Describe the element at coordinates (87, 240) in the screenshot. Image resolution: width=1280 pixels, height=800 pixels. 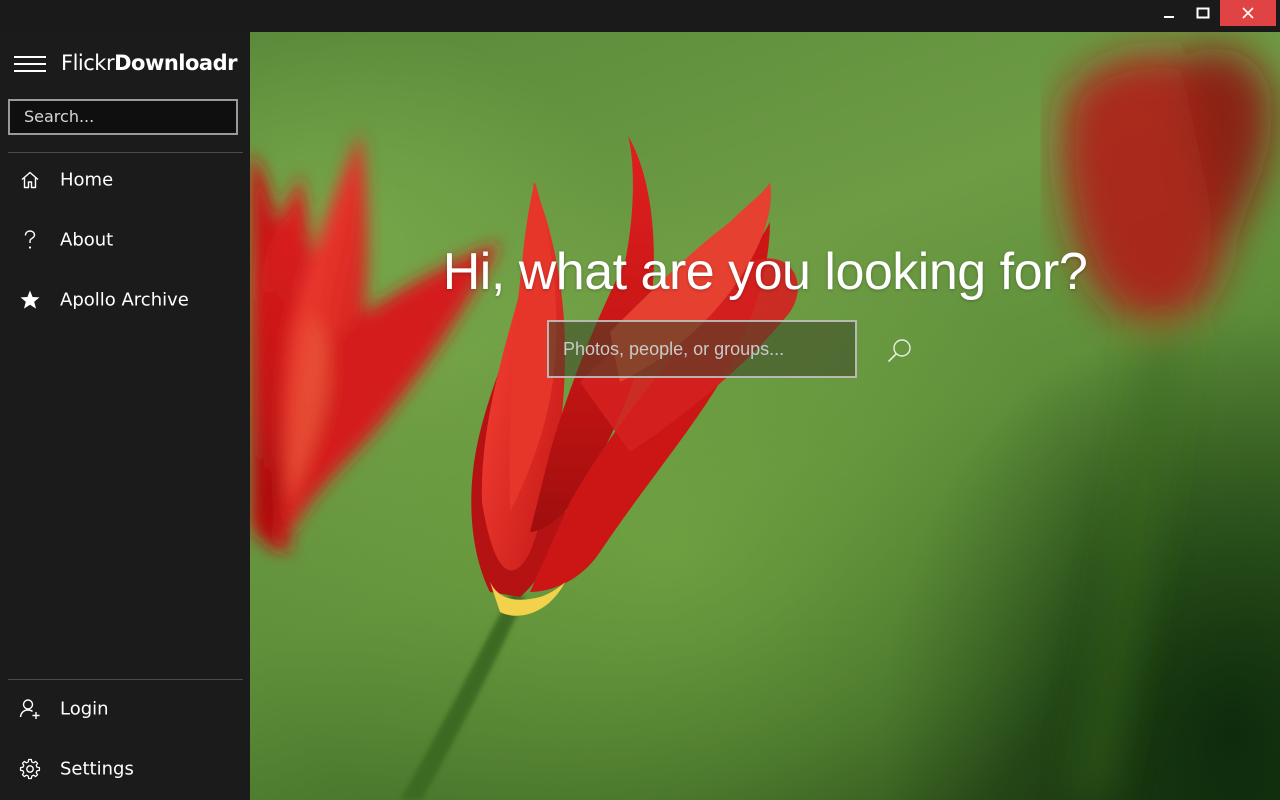
I see `nav-item-label: About` at that location.